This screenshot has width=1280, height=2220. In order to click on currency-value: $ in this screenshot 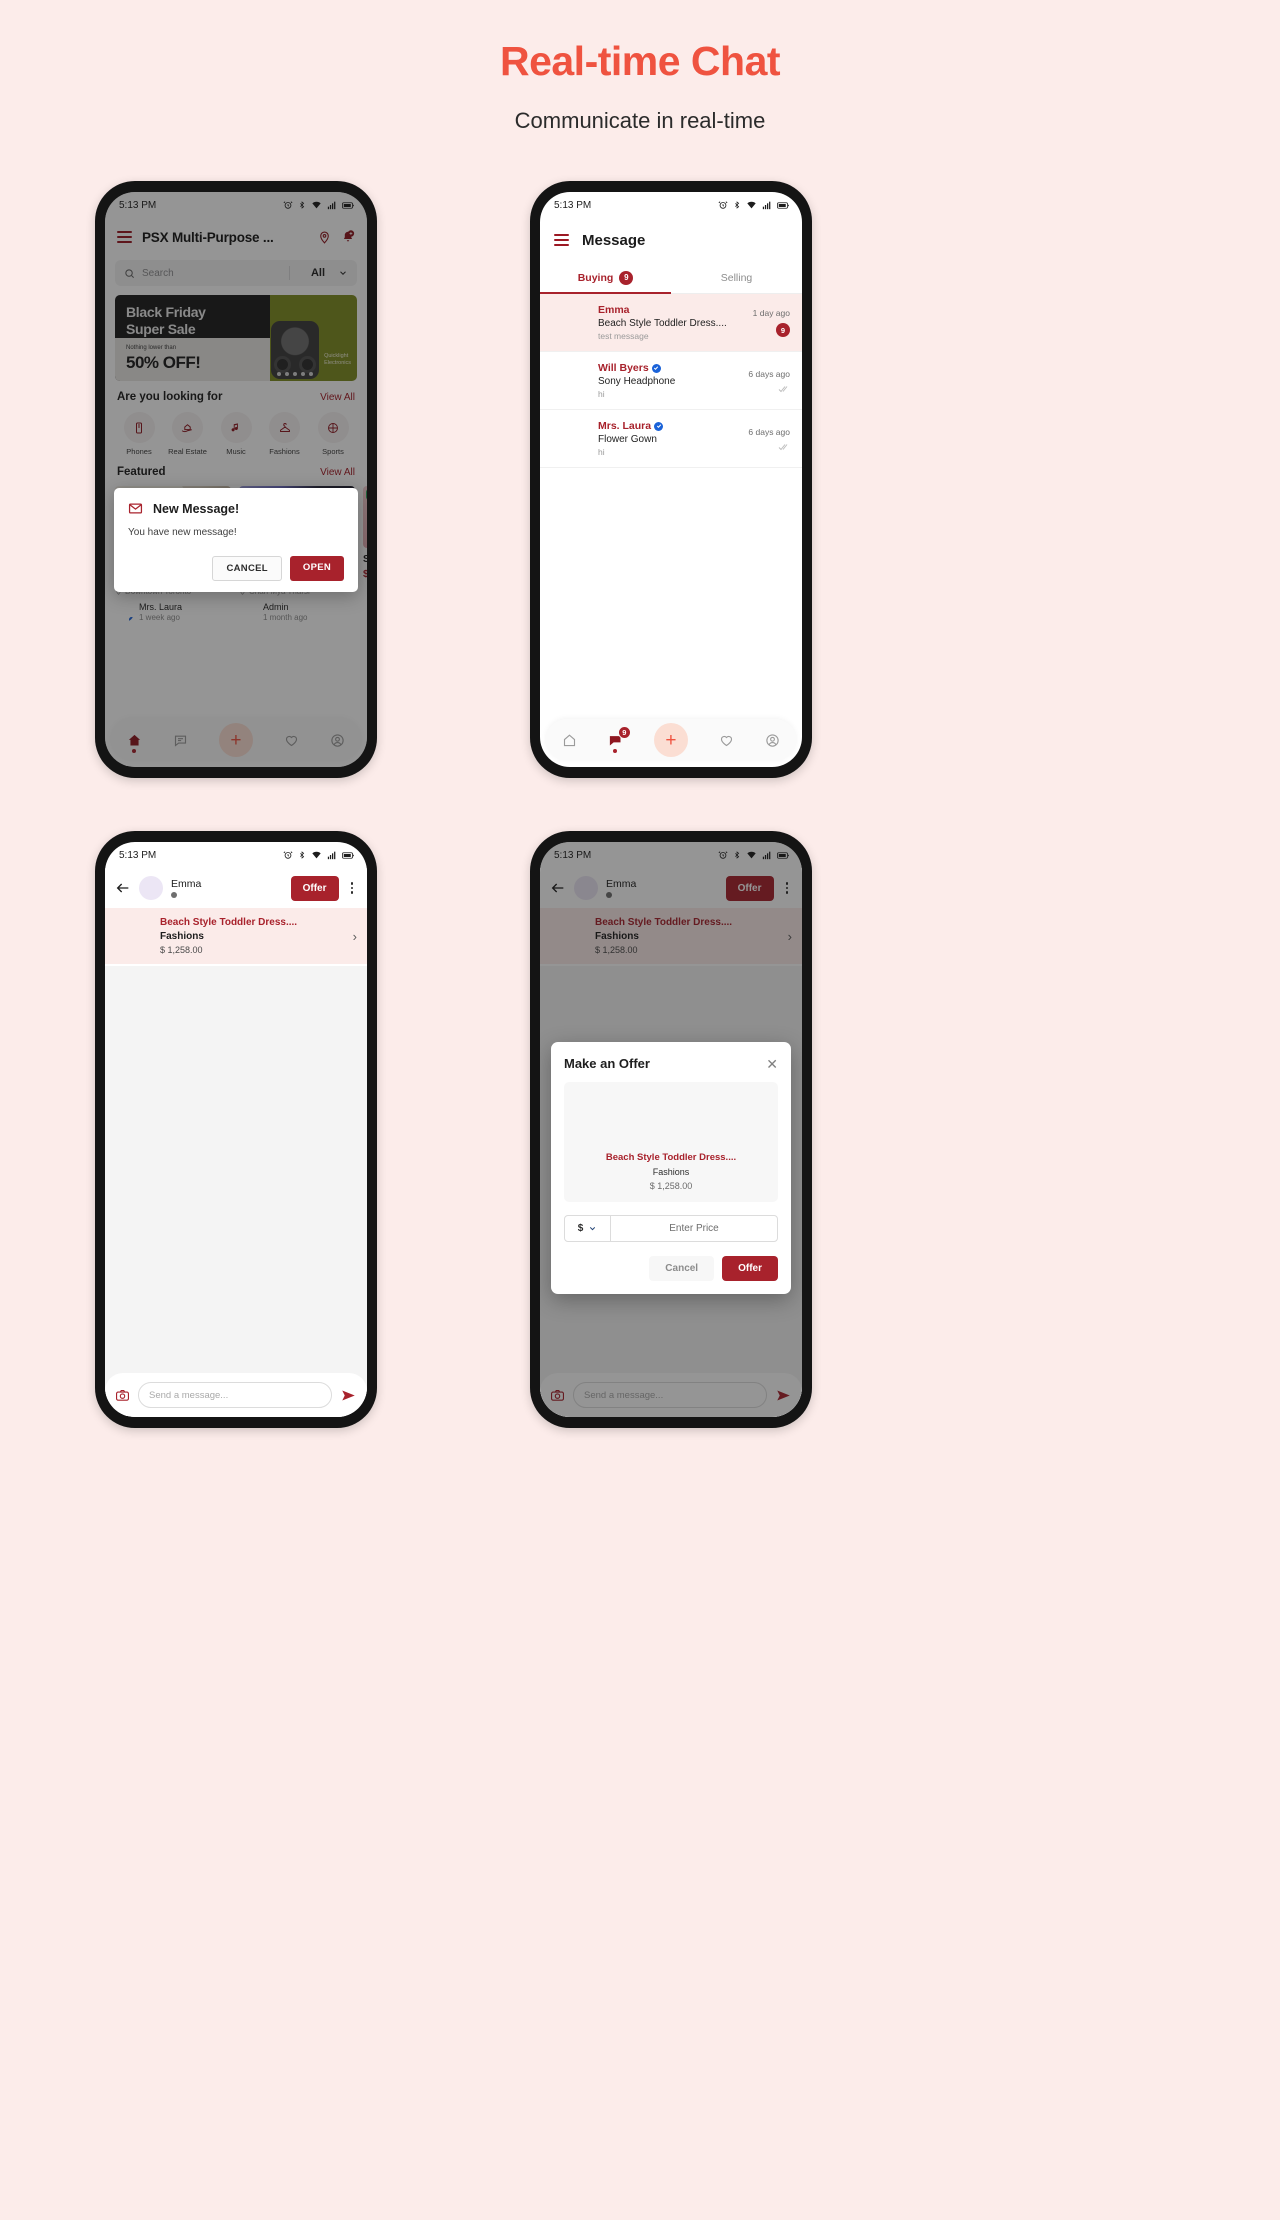, I will do `click(580, 1228)`.